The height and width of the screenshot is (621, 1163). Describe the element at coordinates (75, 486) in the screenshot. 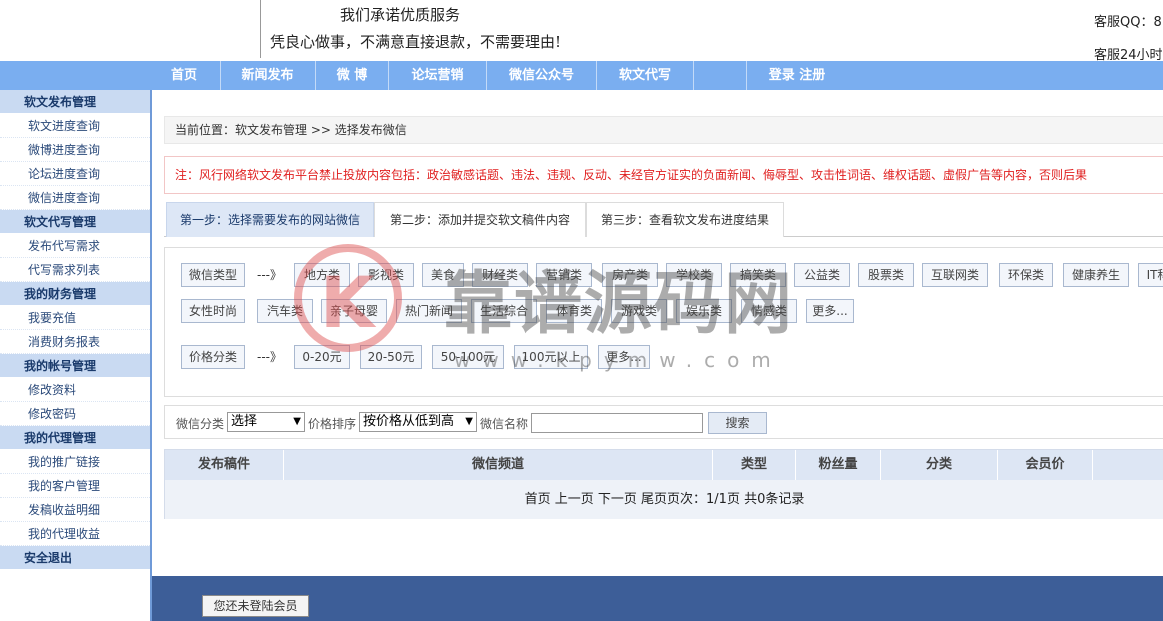

I see `sidebar-item-customers: 我的客户管理` at that location.